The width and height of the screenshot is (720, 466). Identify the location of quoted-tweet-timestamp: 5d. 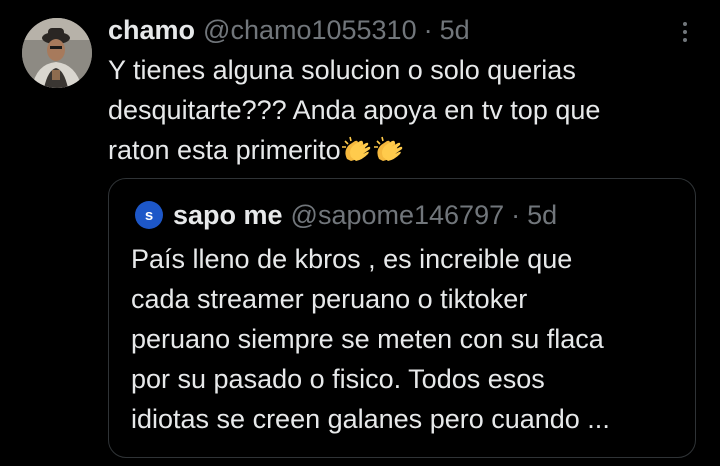
(542, 215).